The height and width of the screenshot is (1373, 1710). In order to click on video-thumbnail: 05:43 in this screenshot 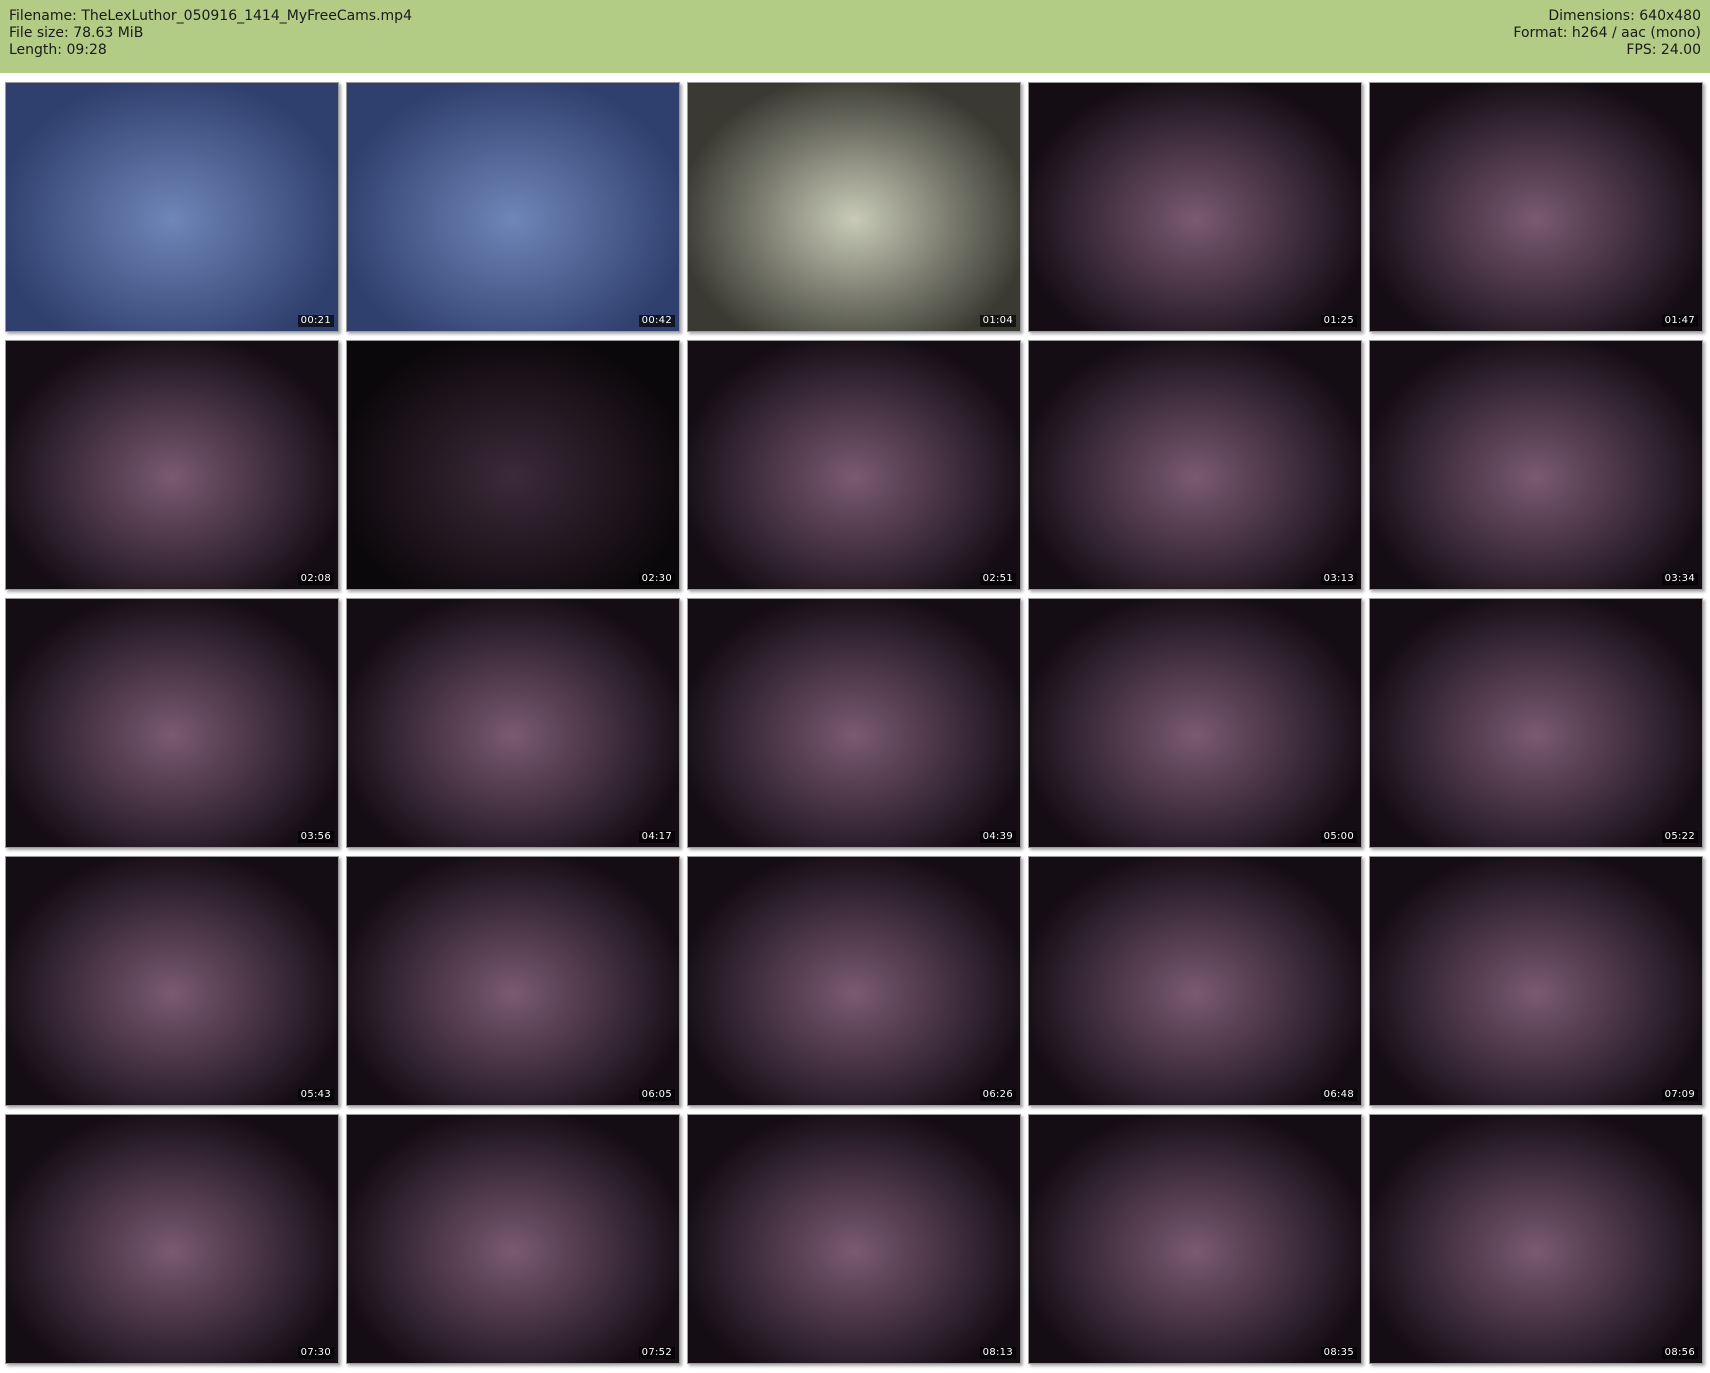, I will do `click(172, 981)`.